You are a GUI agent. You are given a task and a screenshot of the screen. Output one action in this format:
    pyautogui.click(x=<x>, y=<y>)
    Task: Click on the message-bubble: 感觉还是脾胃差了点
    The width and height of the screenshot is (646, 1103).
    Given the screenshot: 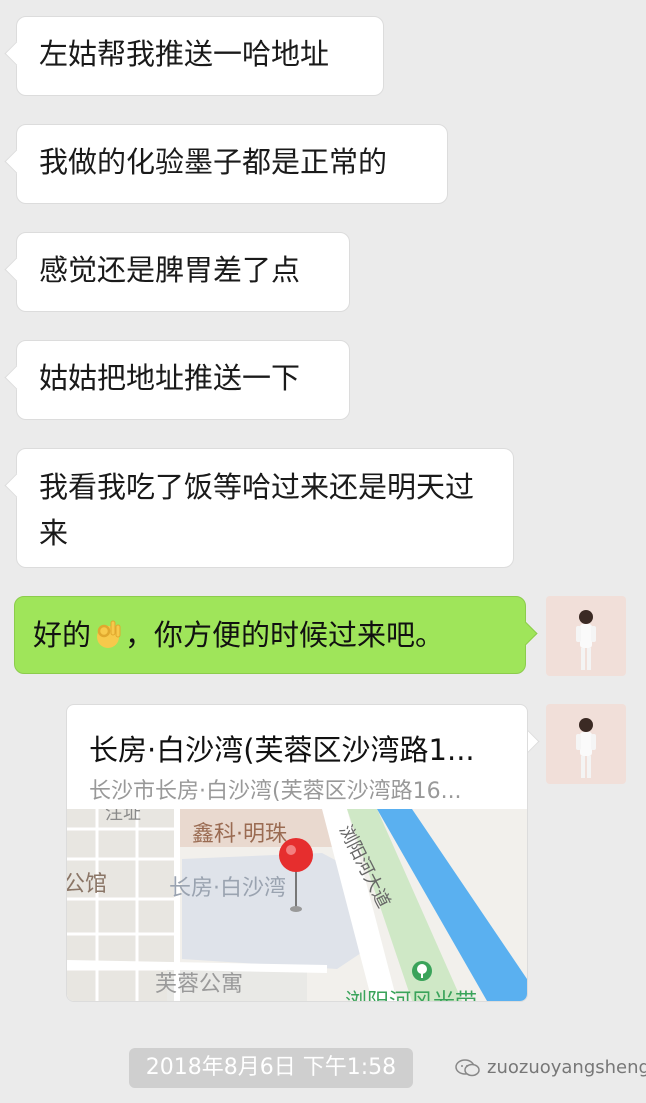 What is the action you would take?
    pyautogui.click(x=183, y=272)
    